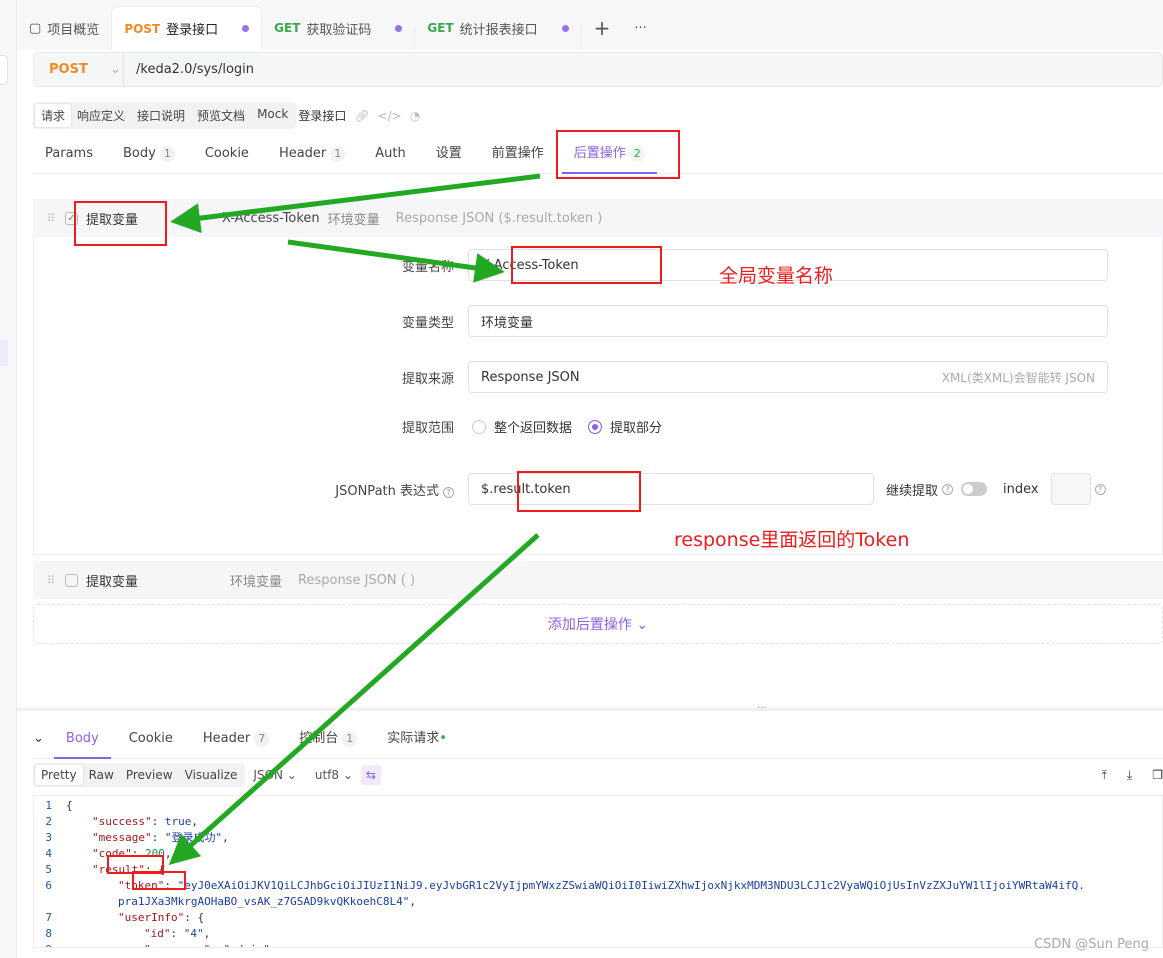 Image resolution: width=1163 pixels, height=958 pixels. What do you see at coordinates (350, 738) in the screenshot?
I see `count-badge: 1` at bounding box center [350, 738].